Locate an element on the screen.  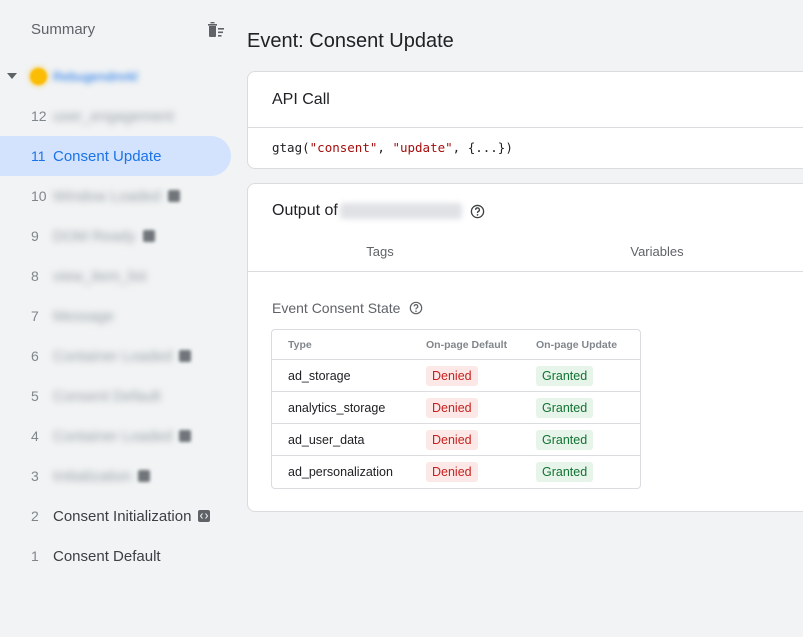
consent-state-header: Event Consent State is located at coordinates (348, 308).